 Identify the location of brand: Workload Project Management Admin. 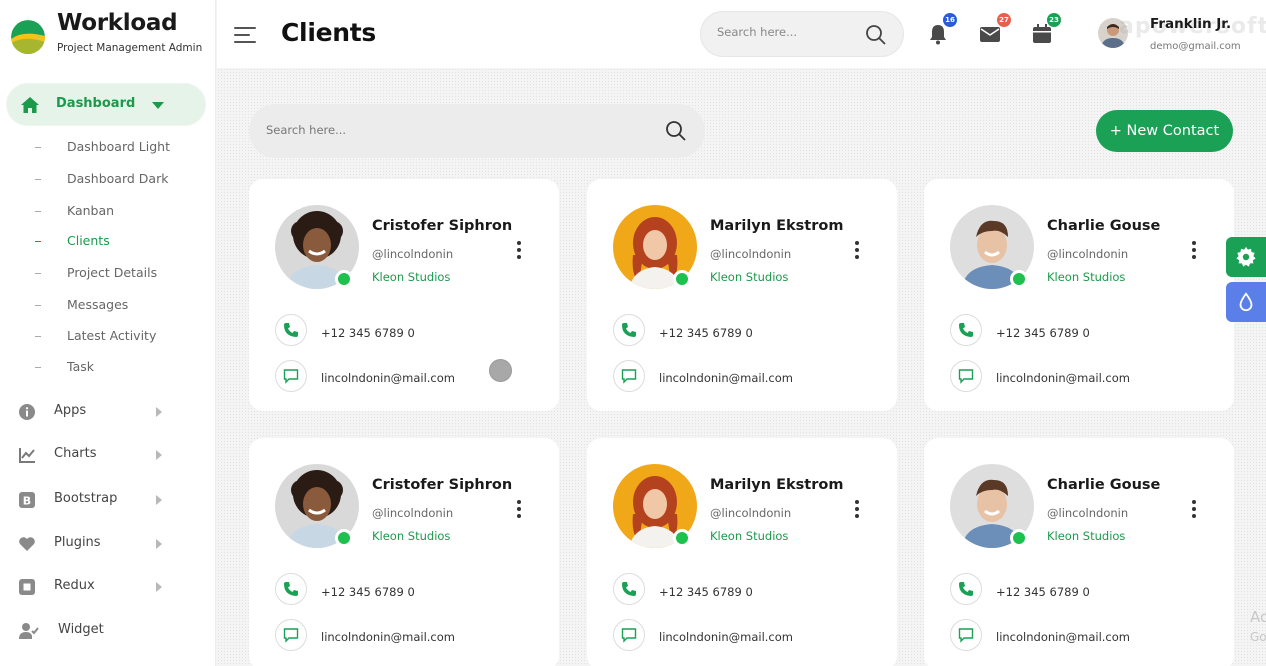
(111, 35).